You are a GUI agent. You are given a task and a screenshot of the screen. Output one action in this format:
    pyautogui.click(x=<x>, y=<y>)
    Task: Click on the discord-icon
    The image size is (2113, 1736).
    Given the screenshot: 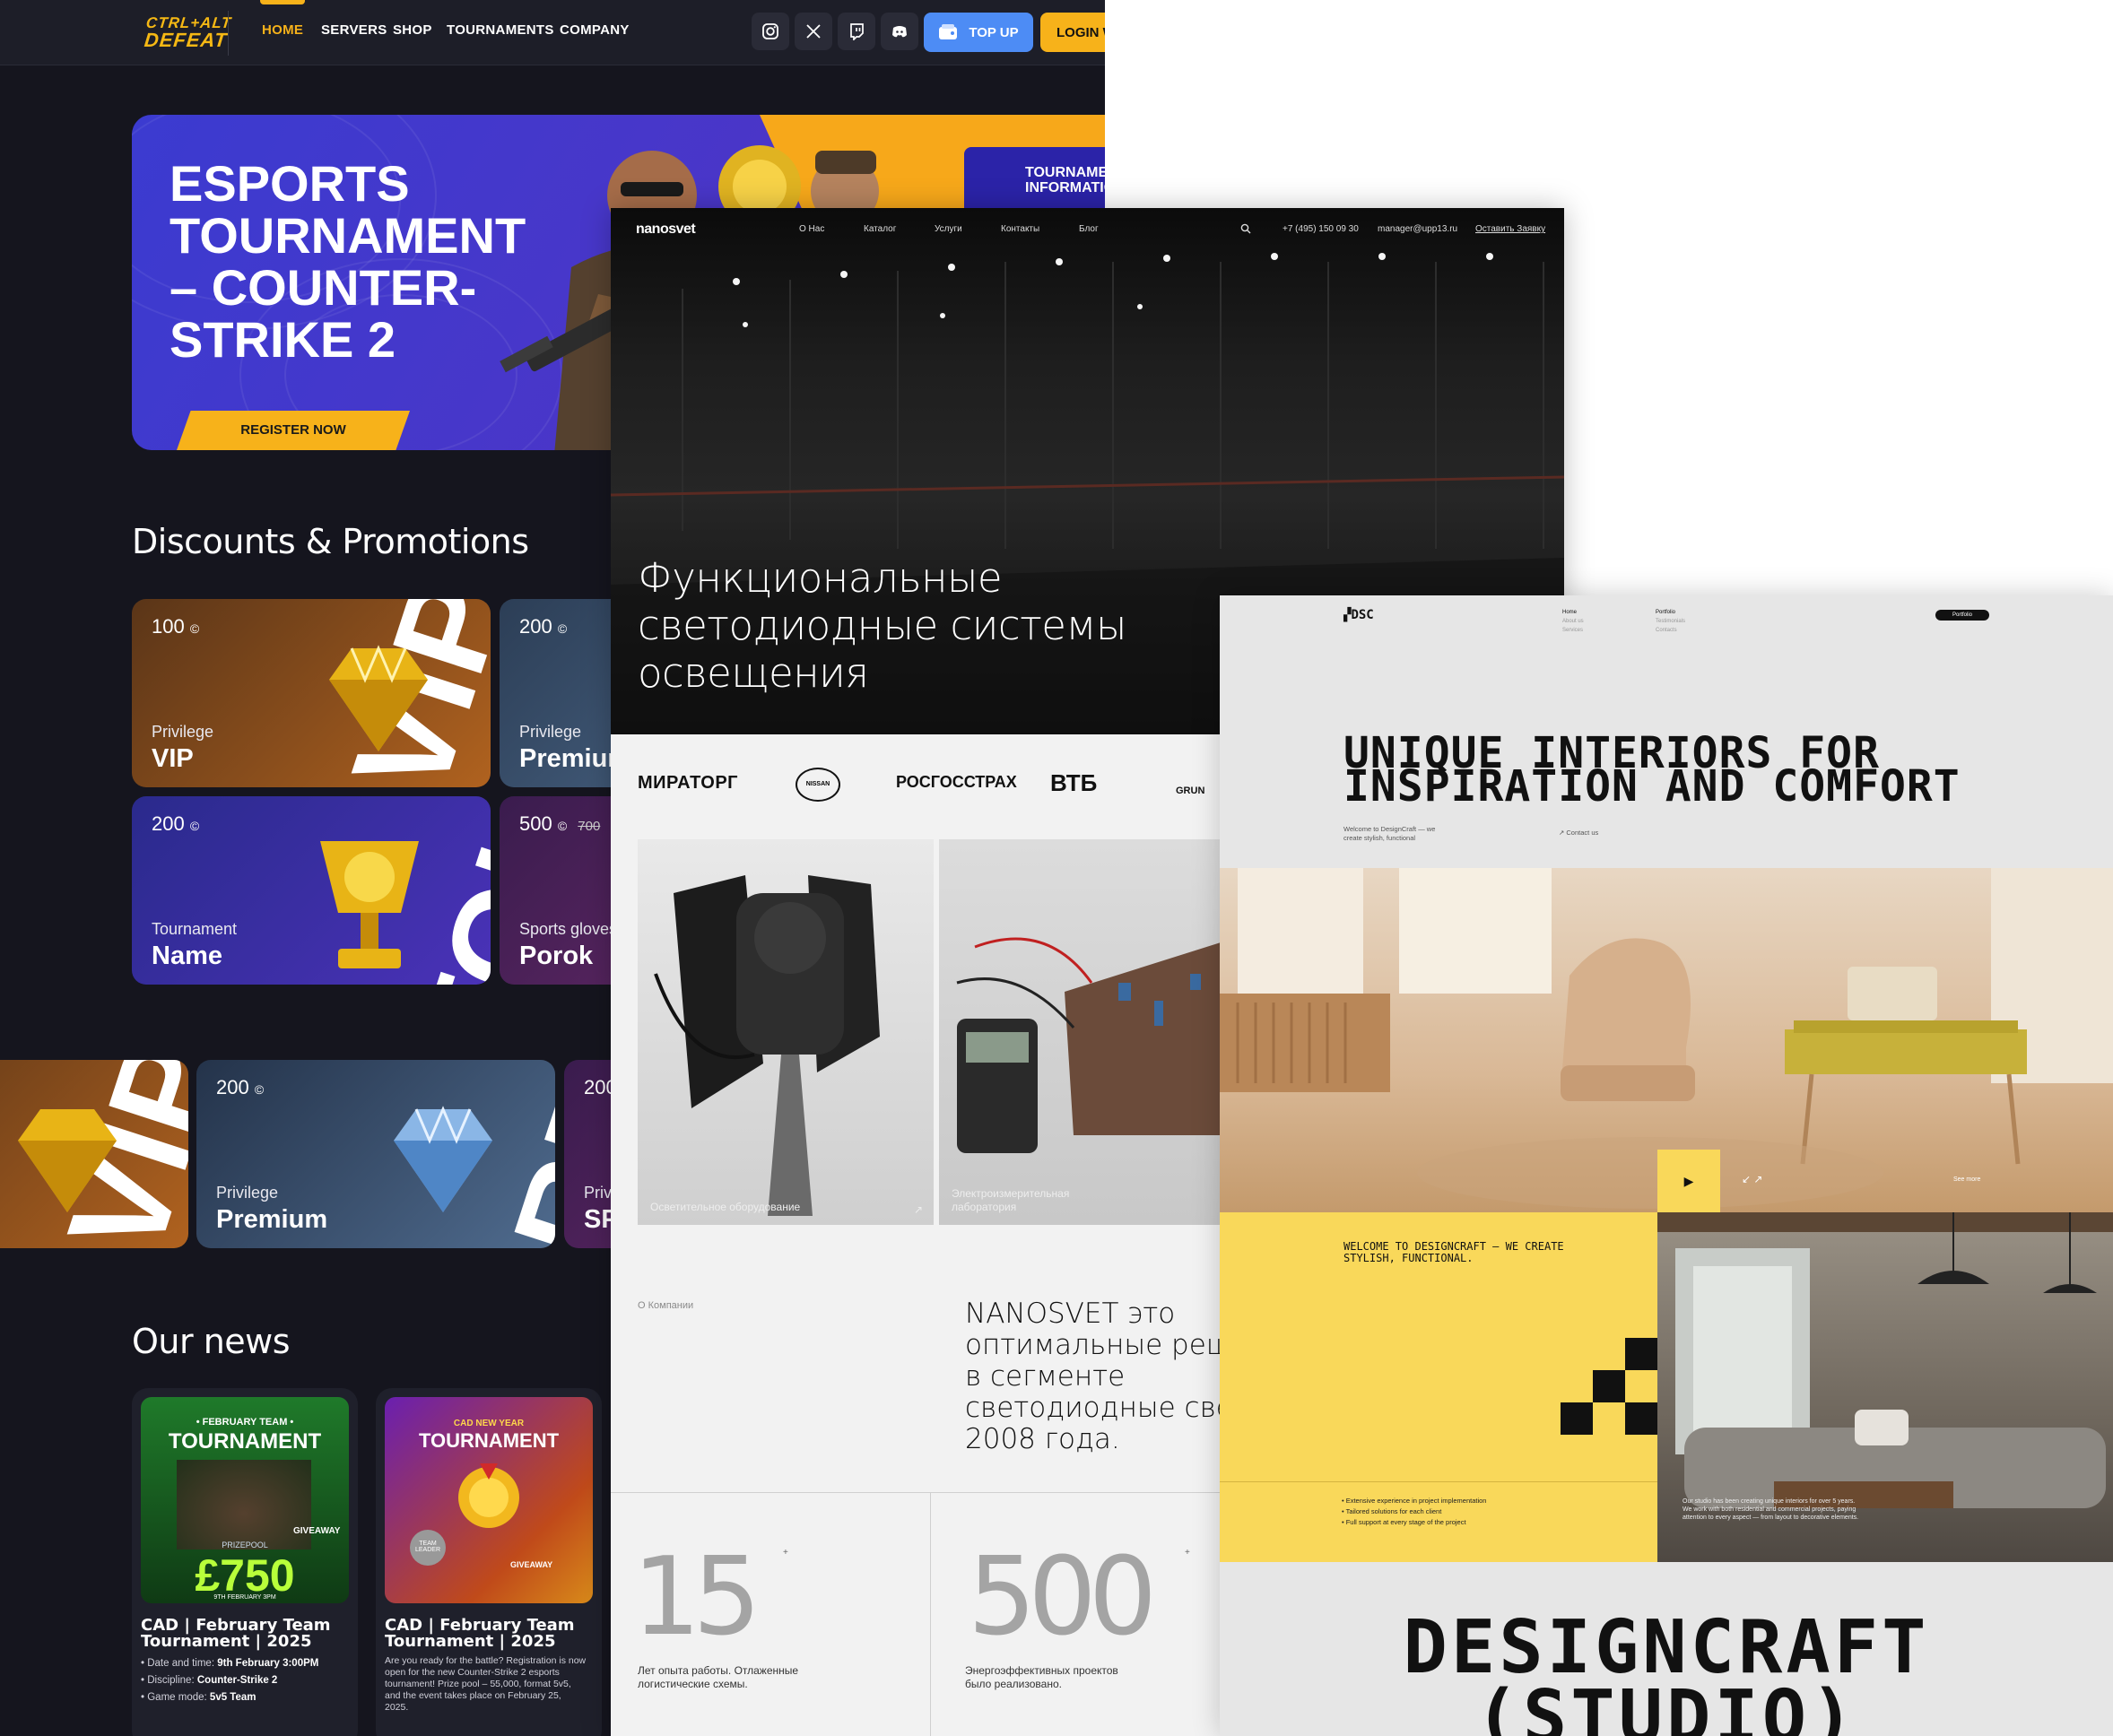 What is the action you would take?
    pyautogui.click(x=899, y=32)
    